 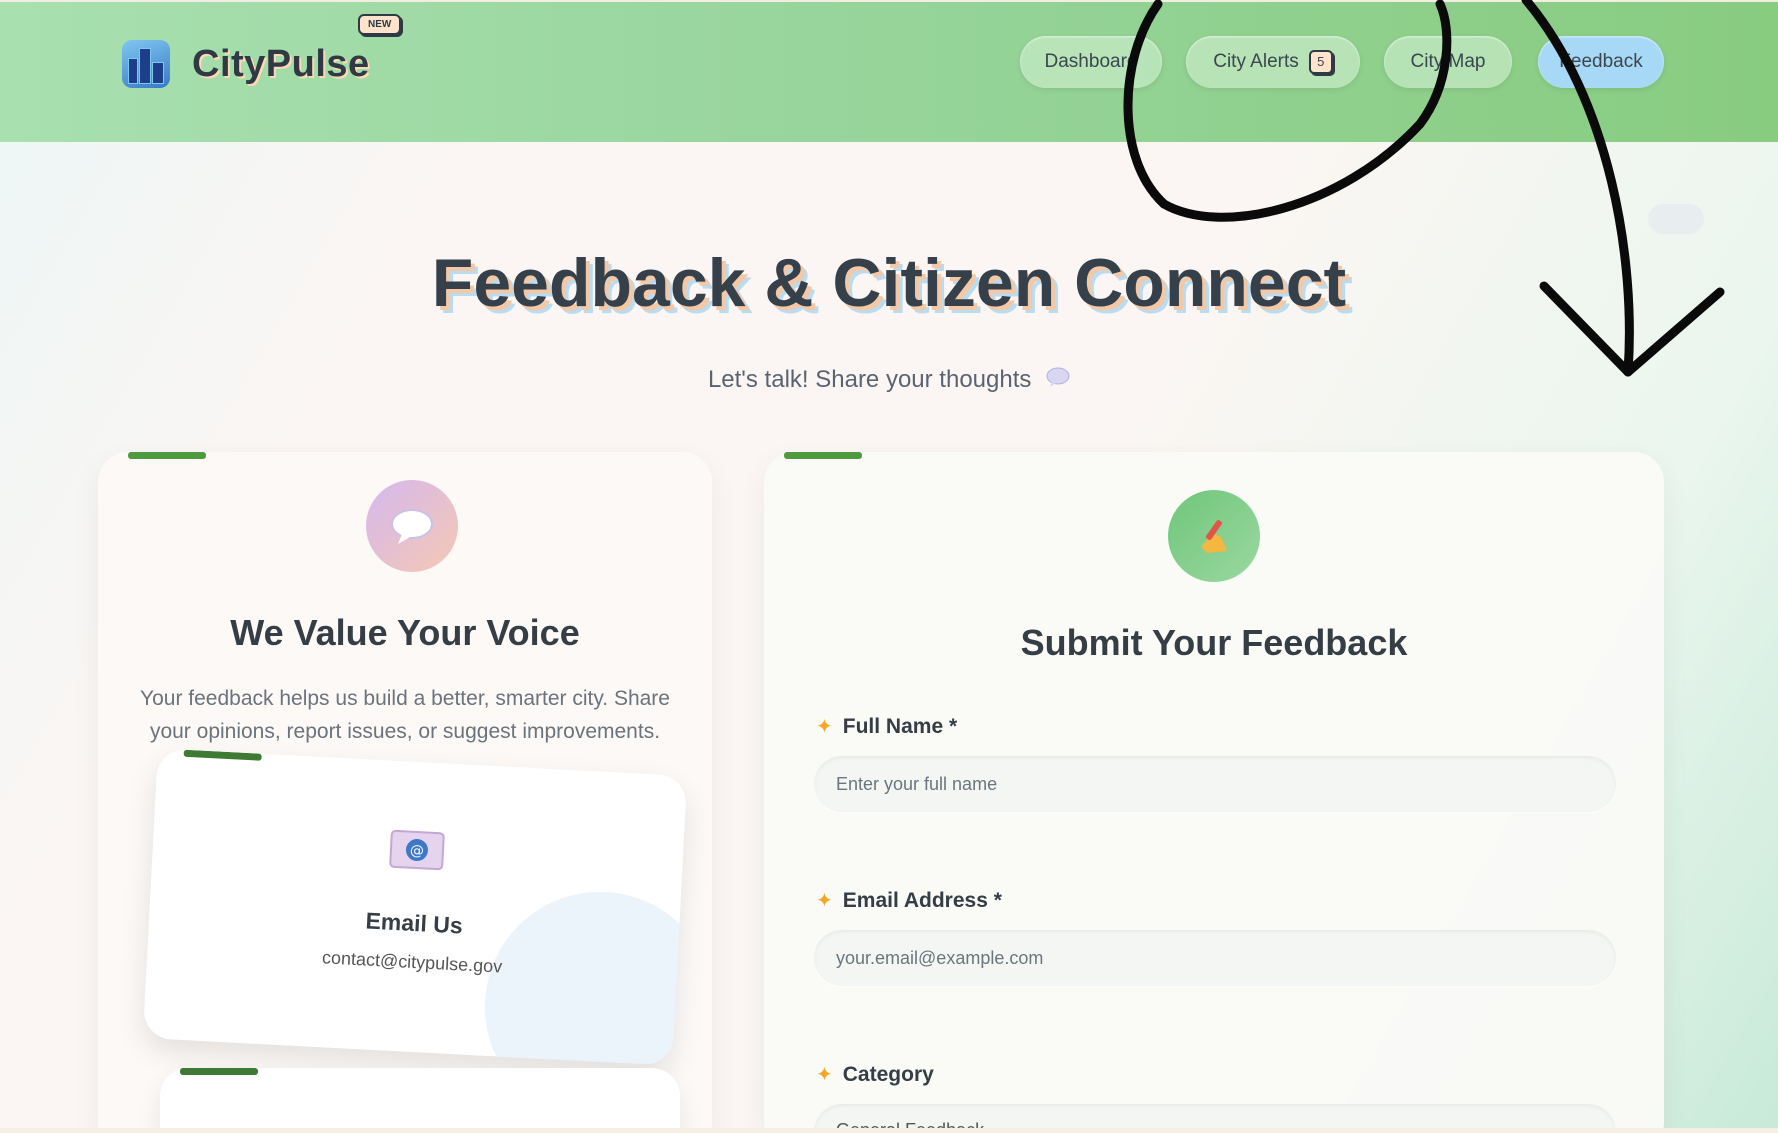 I want to click on nav-city-map-label: City Map, so click(x=1448, y=61).